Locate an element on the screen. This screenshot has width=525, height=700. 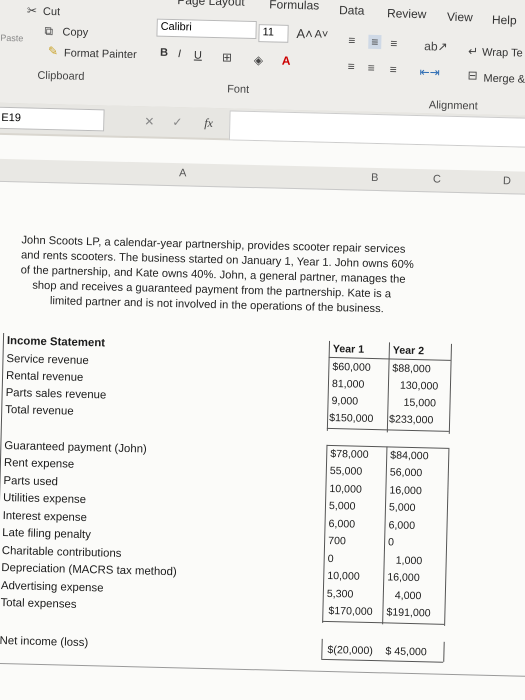
year1-value: 55,000 is located at coordinates (346, 471).